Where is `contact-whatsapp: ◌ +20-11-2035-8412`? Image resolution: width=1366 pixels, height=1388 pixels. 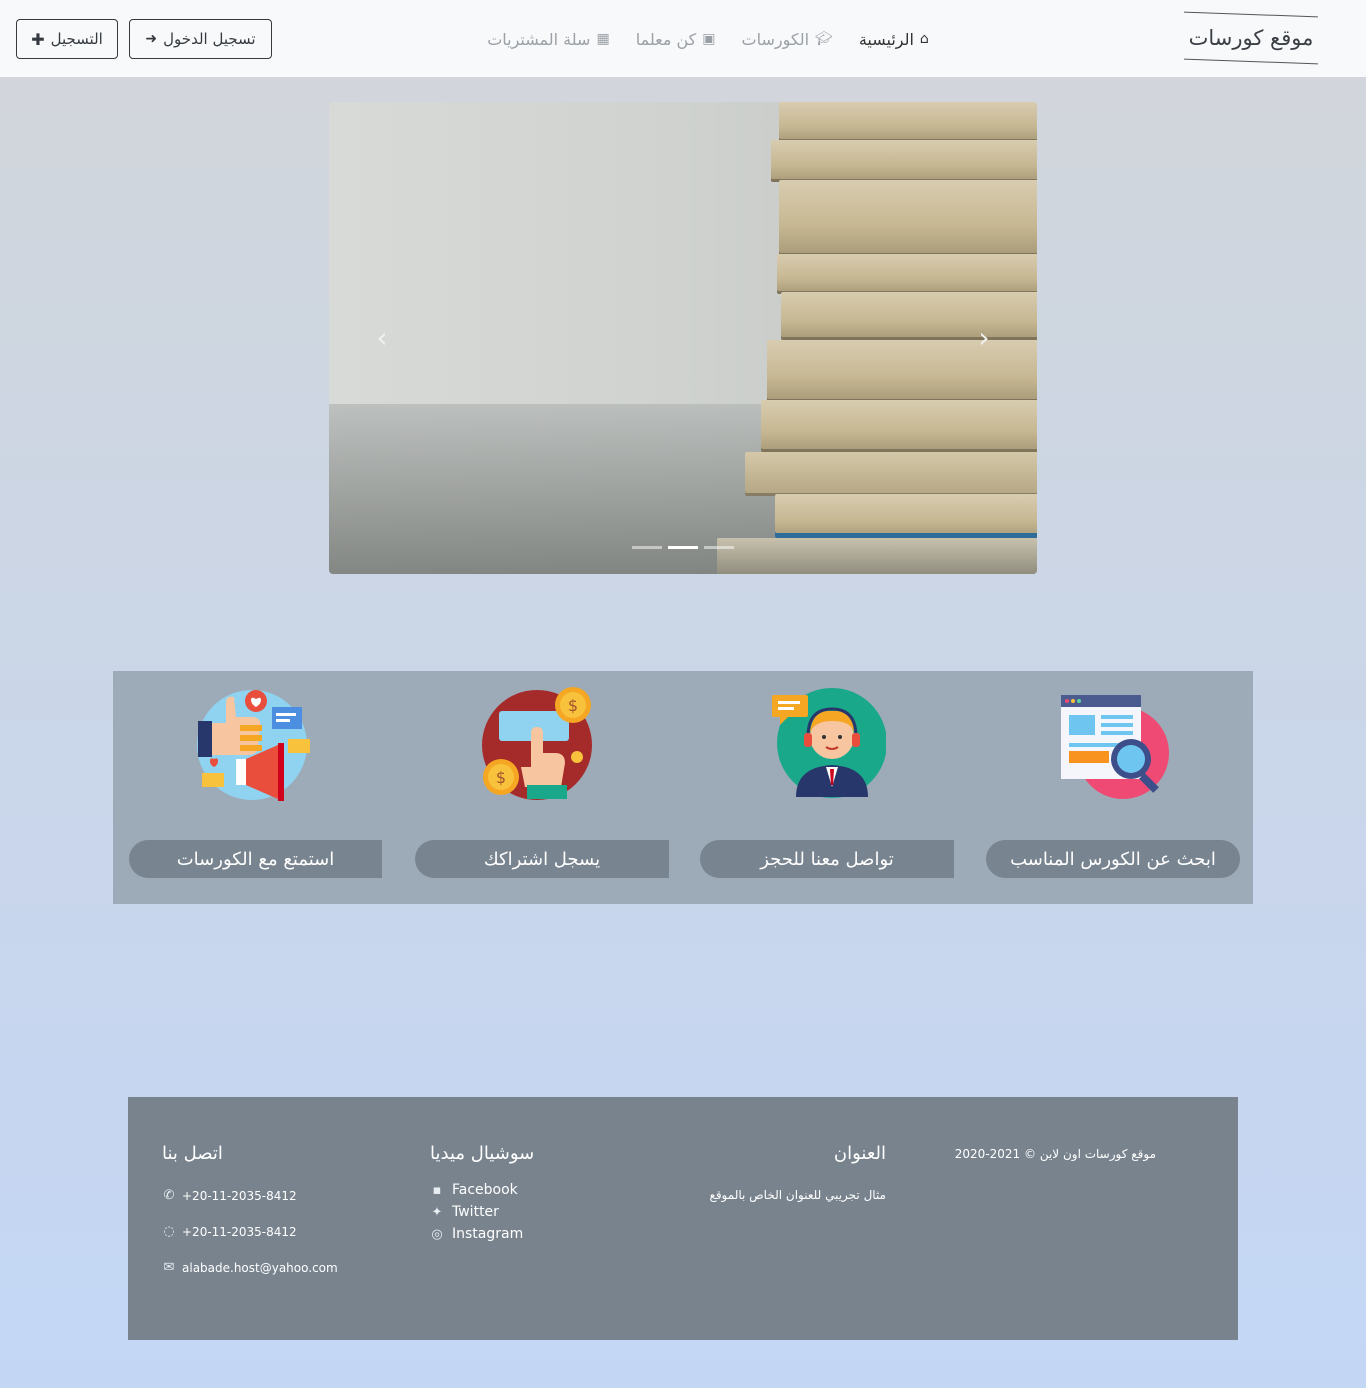
contact-whatsapp: ◌ +20-11-2035-8412 is located at coordinates (250, 1231).